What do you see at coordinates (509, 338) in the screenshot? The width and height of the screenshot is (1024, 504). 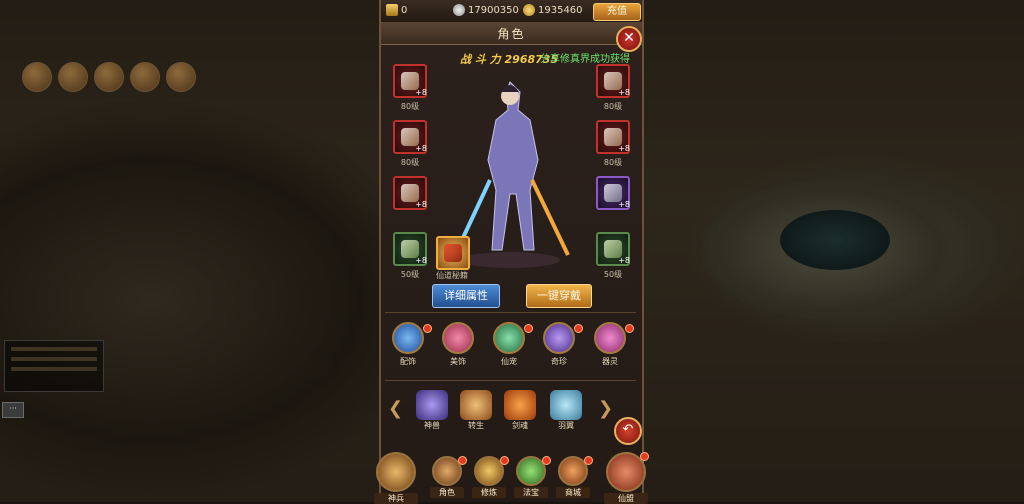 I see `pet-icon` at bounding box center [509, 338].